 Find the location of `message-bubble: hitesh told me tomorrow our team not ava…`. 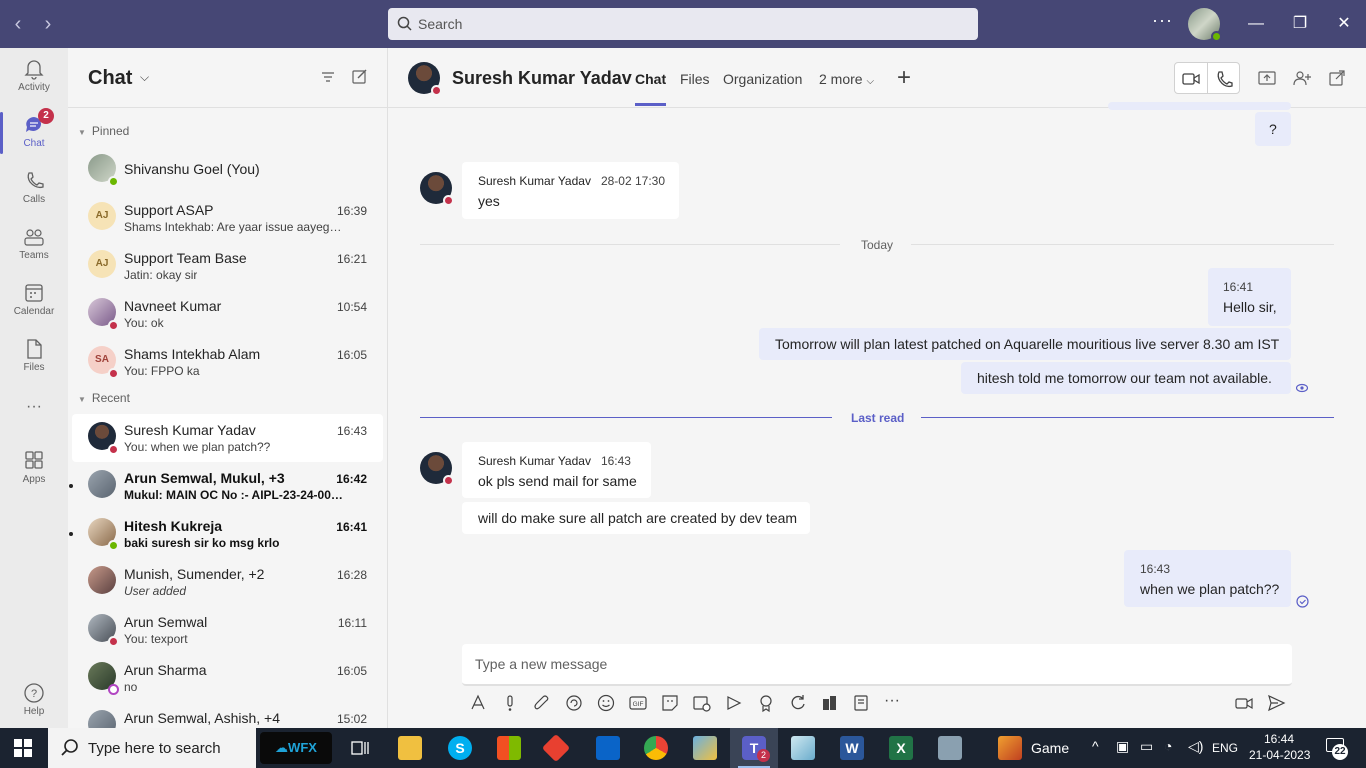

message-bubble: hitesh told me tomorrow our team not ava… is located at coordinates (1126, 378).